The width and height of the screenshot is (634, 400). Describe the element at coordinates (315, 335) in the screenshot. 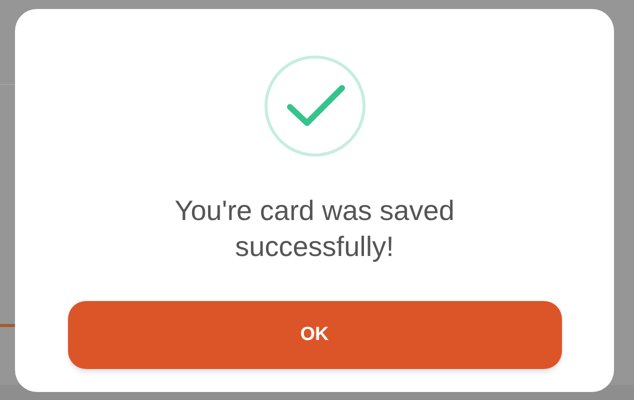

I see `ok-button: OK` at that location.